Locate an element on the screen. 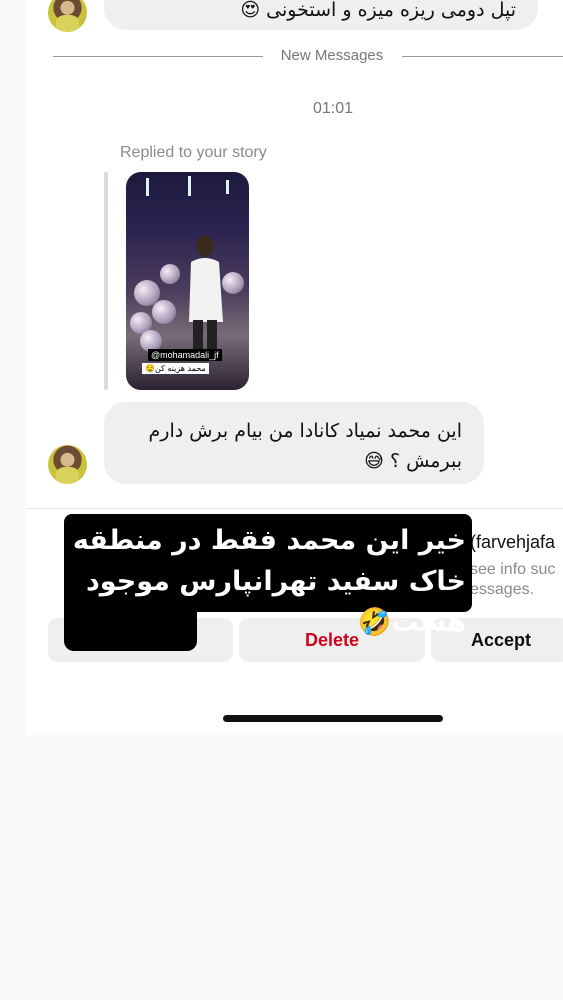 This screenshot has width=563, height=1000. sender-avatar is located at coordinates (67, 464).